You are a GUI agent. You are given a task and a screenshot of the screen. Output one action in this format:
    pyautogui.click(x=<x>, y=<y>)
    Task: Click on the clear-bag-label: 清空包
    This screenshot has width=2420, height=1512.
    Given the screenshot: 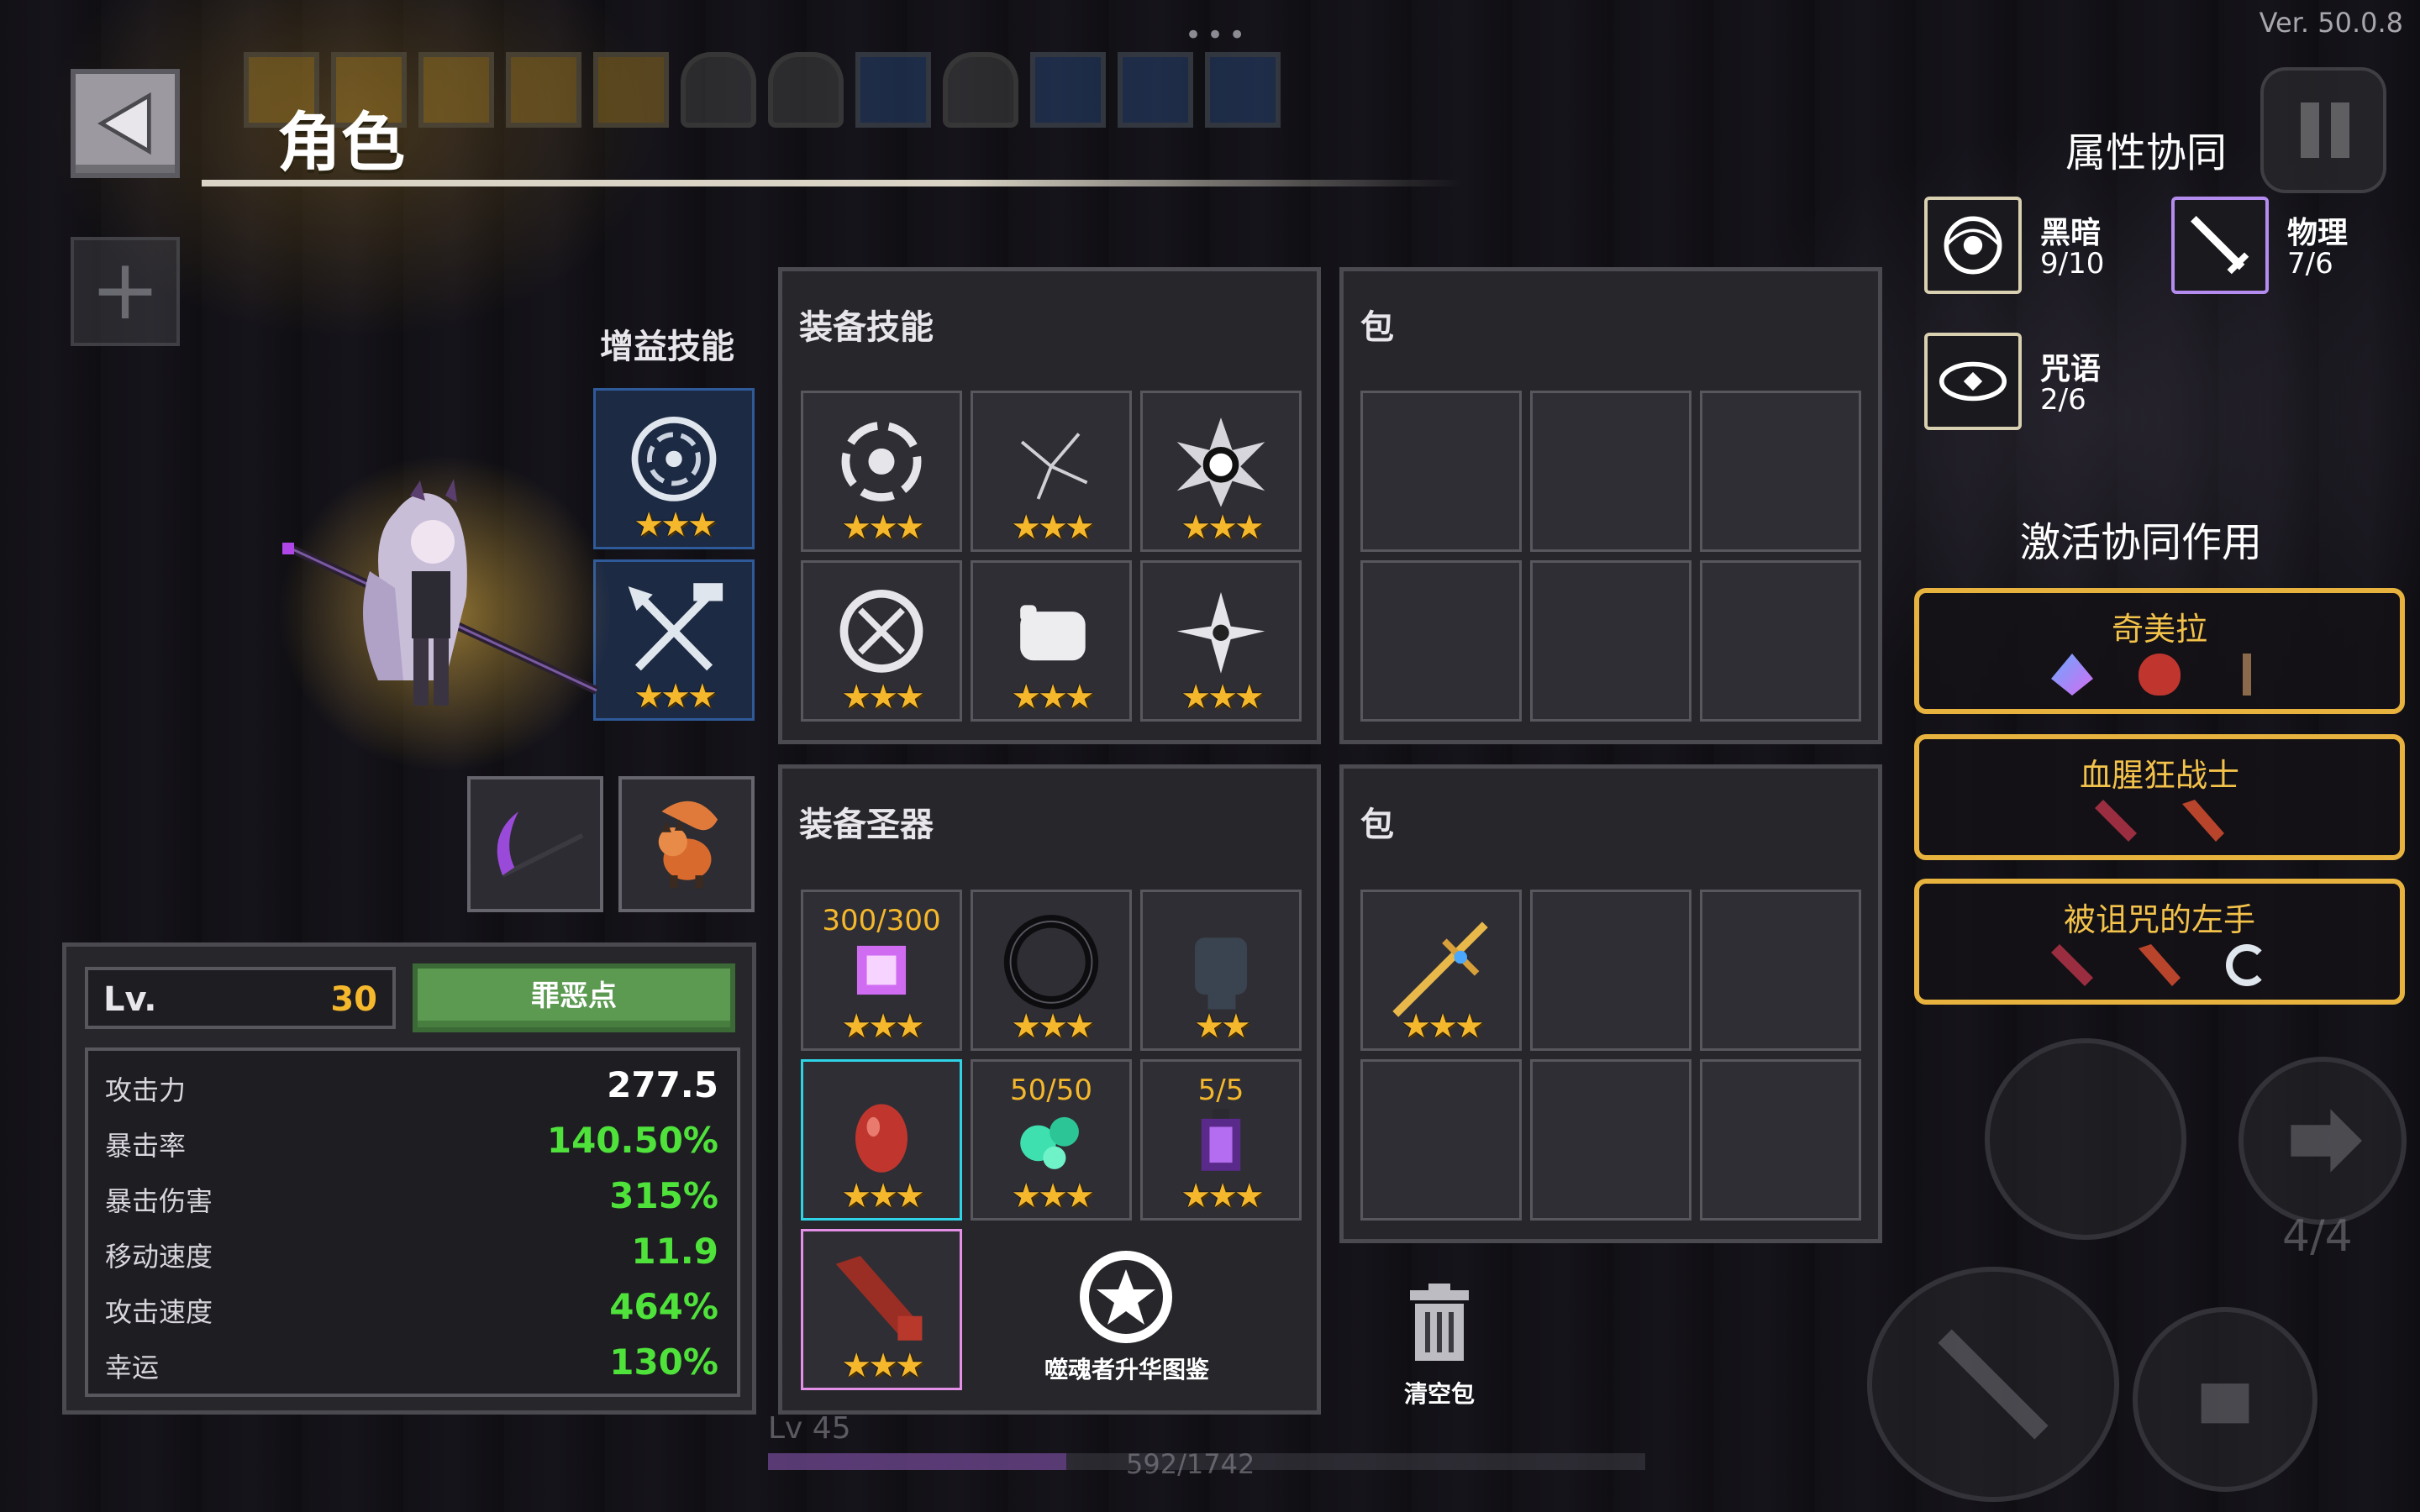 What is the action you would take?
    pyautogui.click(x=1439, y=1393)
    